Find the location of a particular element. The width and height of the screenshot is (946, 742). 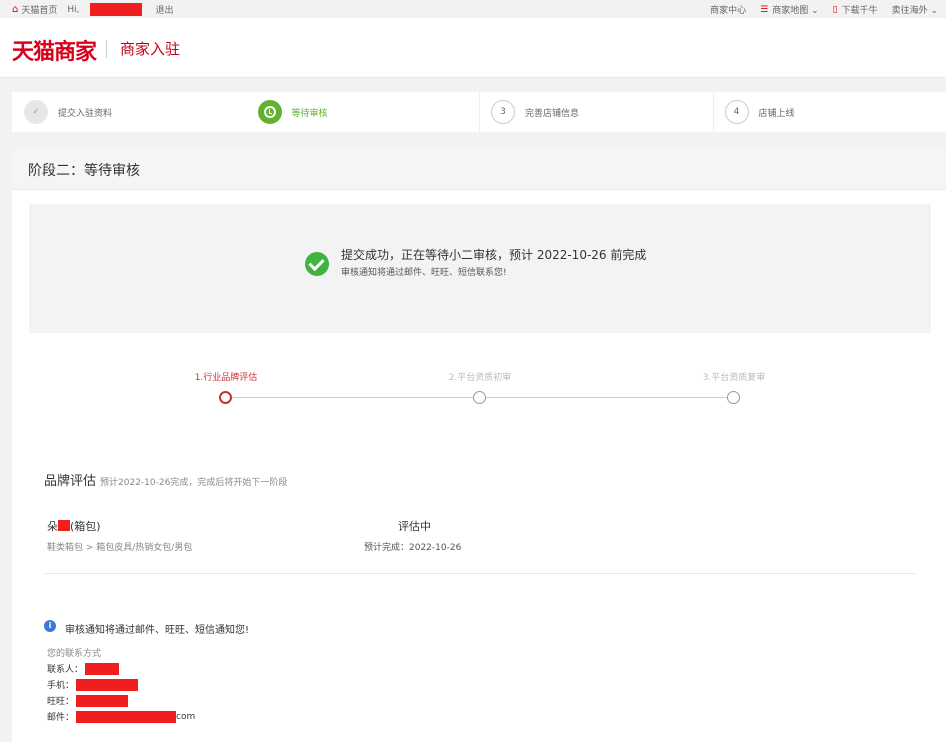

contact-person-row: 联系人： is located at coordinates (83, 668).